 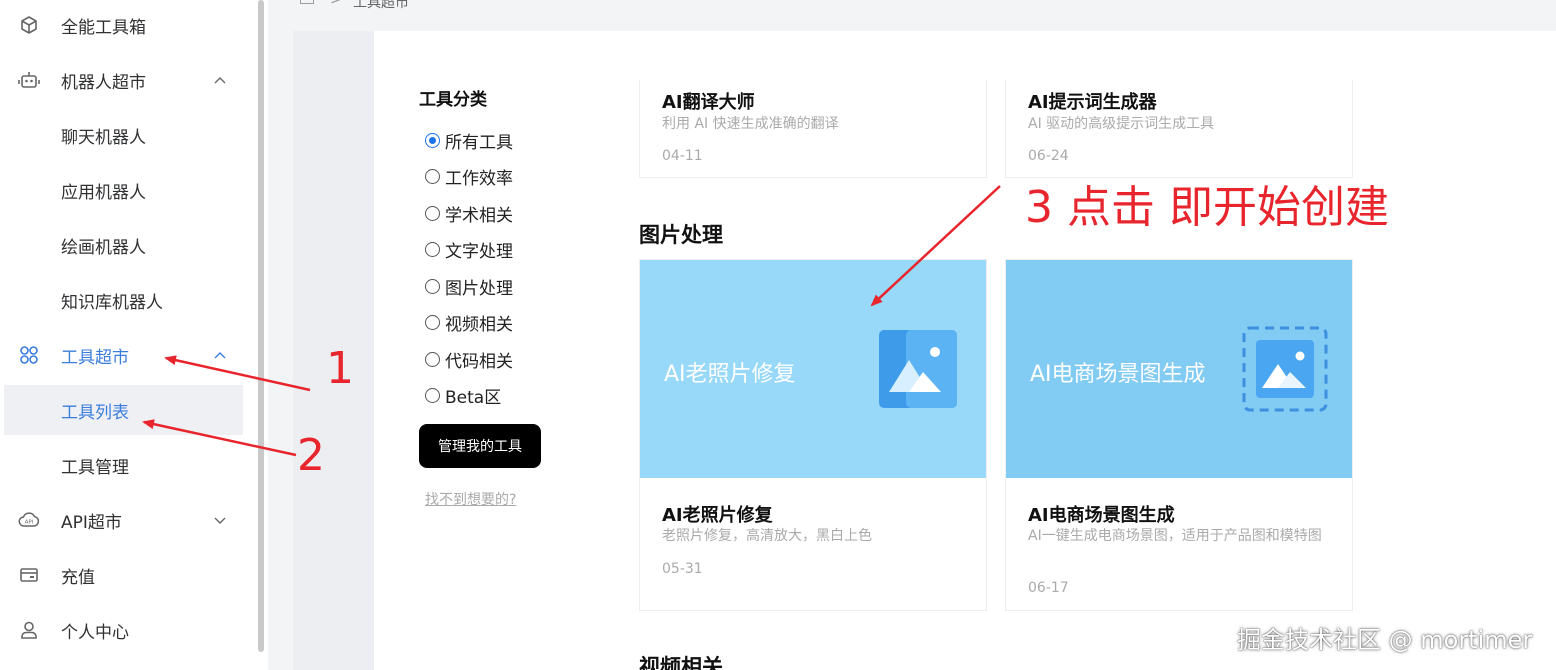 I want to click on sidebar-item-label: 全能工具箱, so click(x=103, y=27).